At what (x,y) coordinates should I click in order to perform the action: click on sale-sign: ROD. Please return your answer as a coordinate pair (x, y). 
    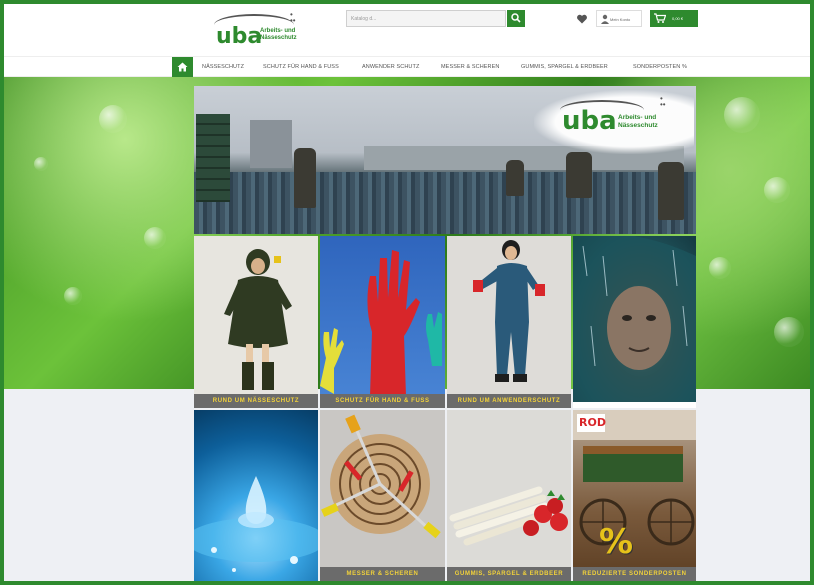
    Looking at the image, I should click on (592, 422).